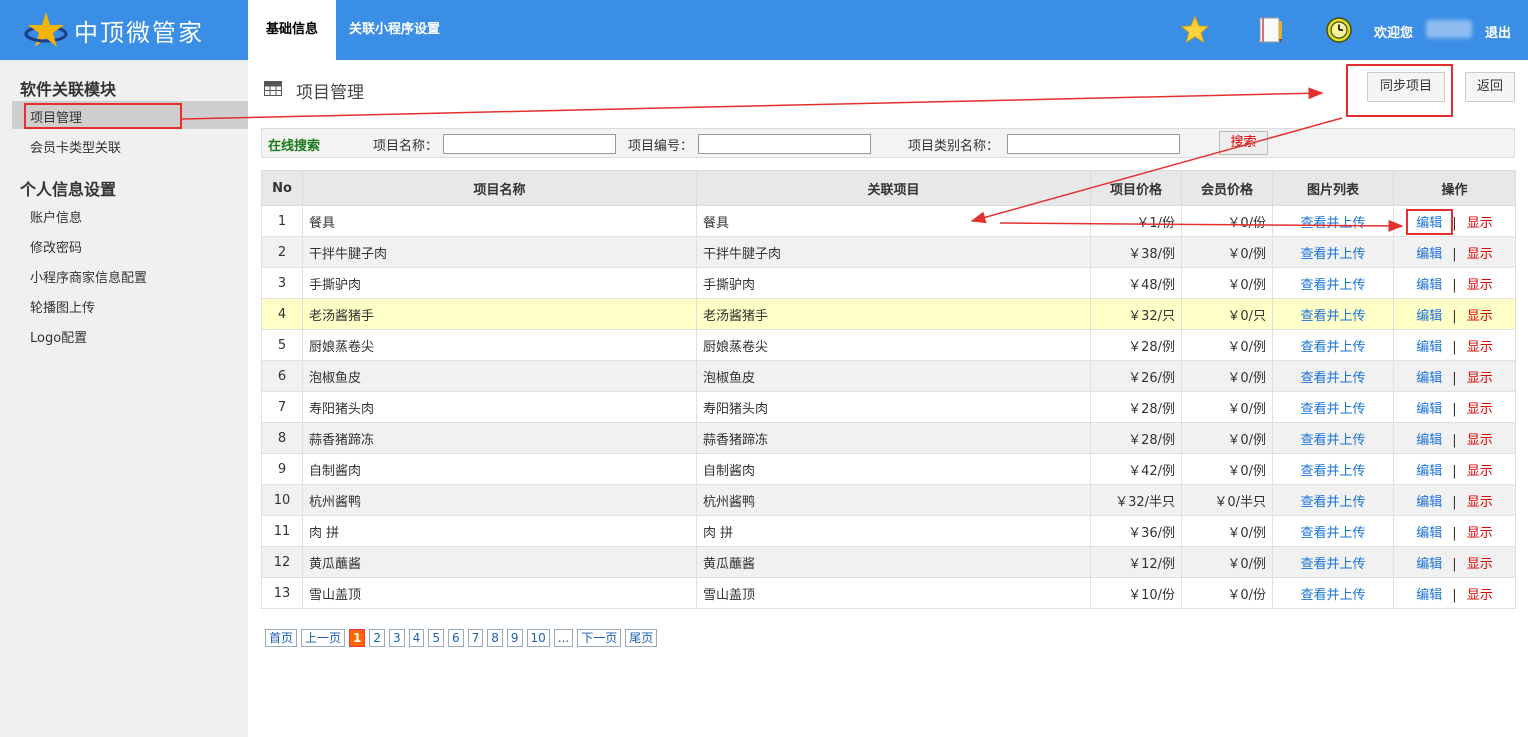  I want to click on table-row: 1 餐具 餐具 ￥1/份 ￥0/份 查看并上传 编辑 | 显示, so click(888, 221).